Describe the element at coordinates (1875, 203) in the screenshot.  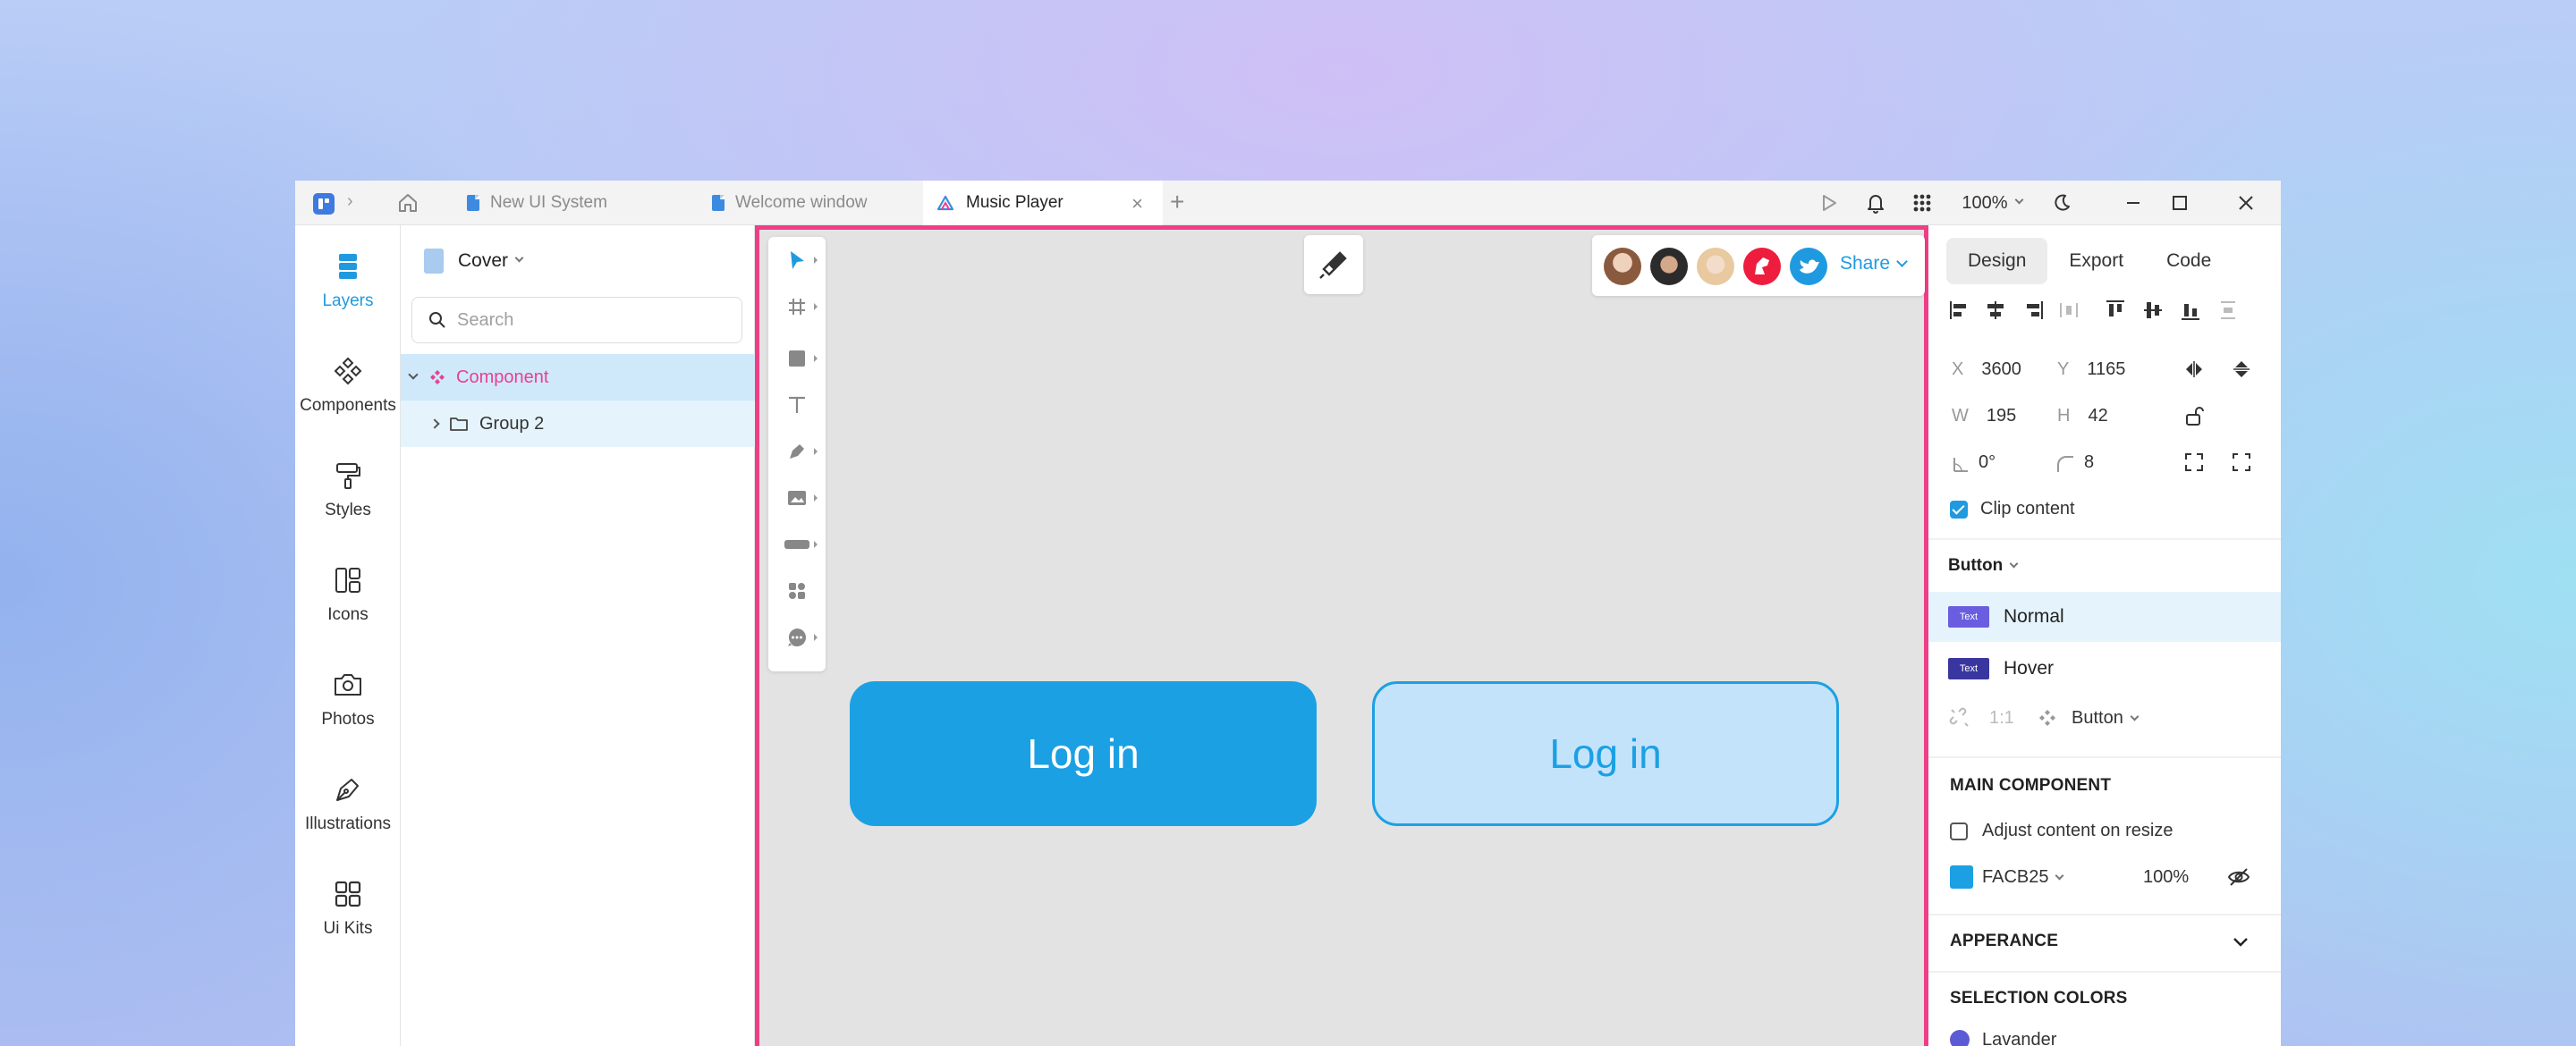
I see `notifications-button` at that location.